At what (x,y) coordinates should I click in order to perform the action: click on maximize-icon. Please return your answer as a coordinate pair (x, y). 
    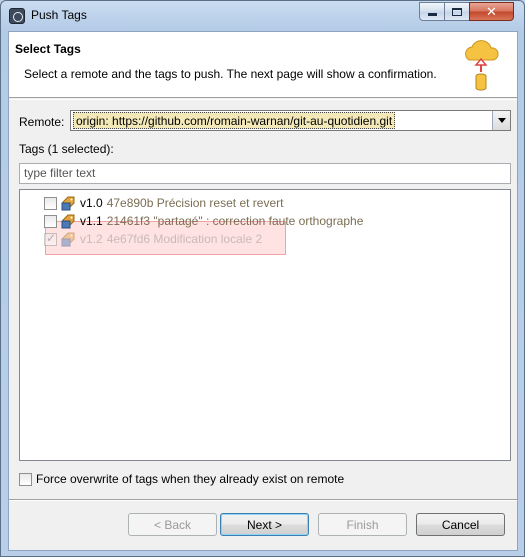
    Looking at the image, I should click on (457, 11).